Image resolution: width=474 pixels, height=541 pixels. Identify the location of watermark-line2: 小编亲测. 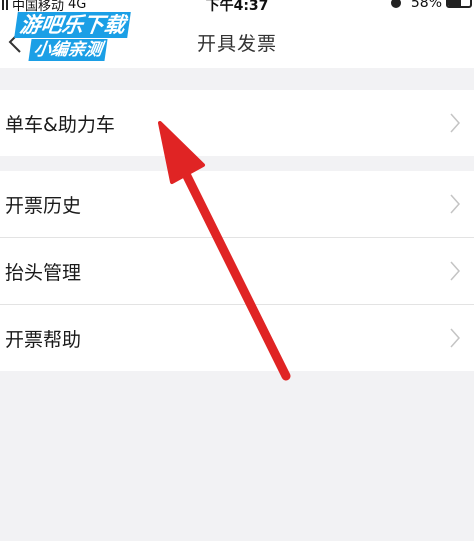
(68, 50).